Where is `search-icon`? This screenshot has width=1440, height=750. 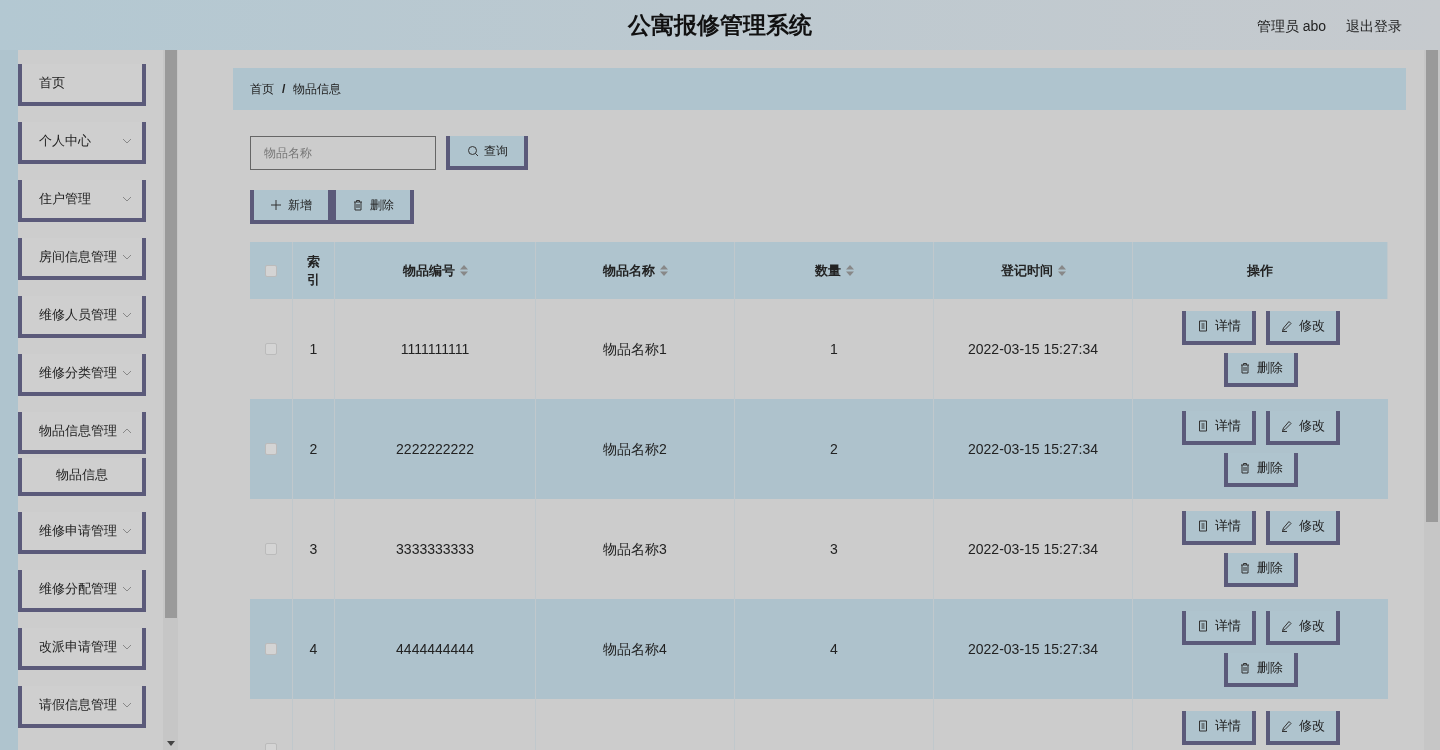 search-icon is located at coordinates (472, 151).